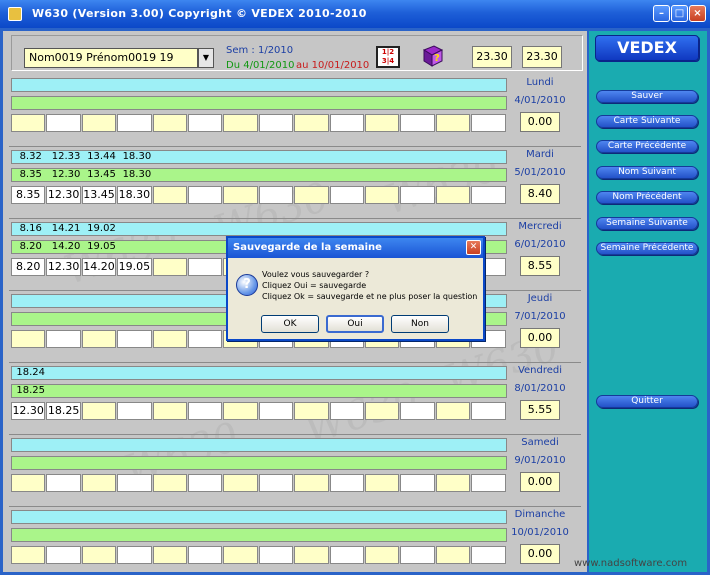  I want to click on next-name-button: Nom Suivant, so click(647, 172).